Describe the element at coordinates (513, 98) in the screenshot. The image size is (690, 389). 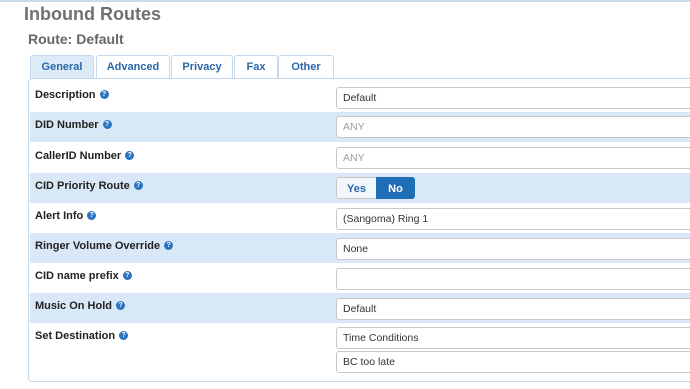
I see `description-input: Default` at that location.